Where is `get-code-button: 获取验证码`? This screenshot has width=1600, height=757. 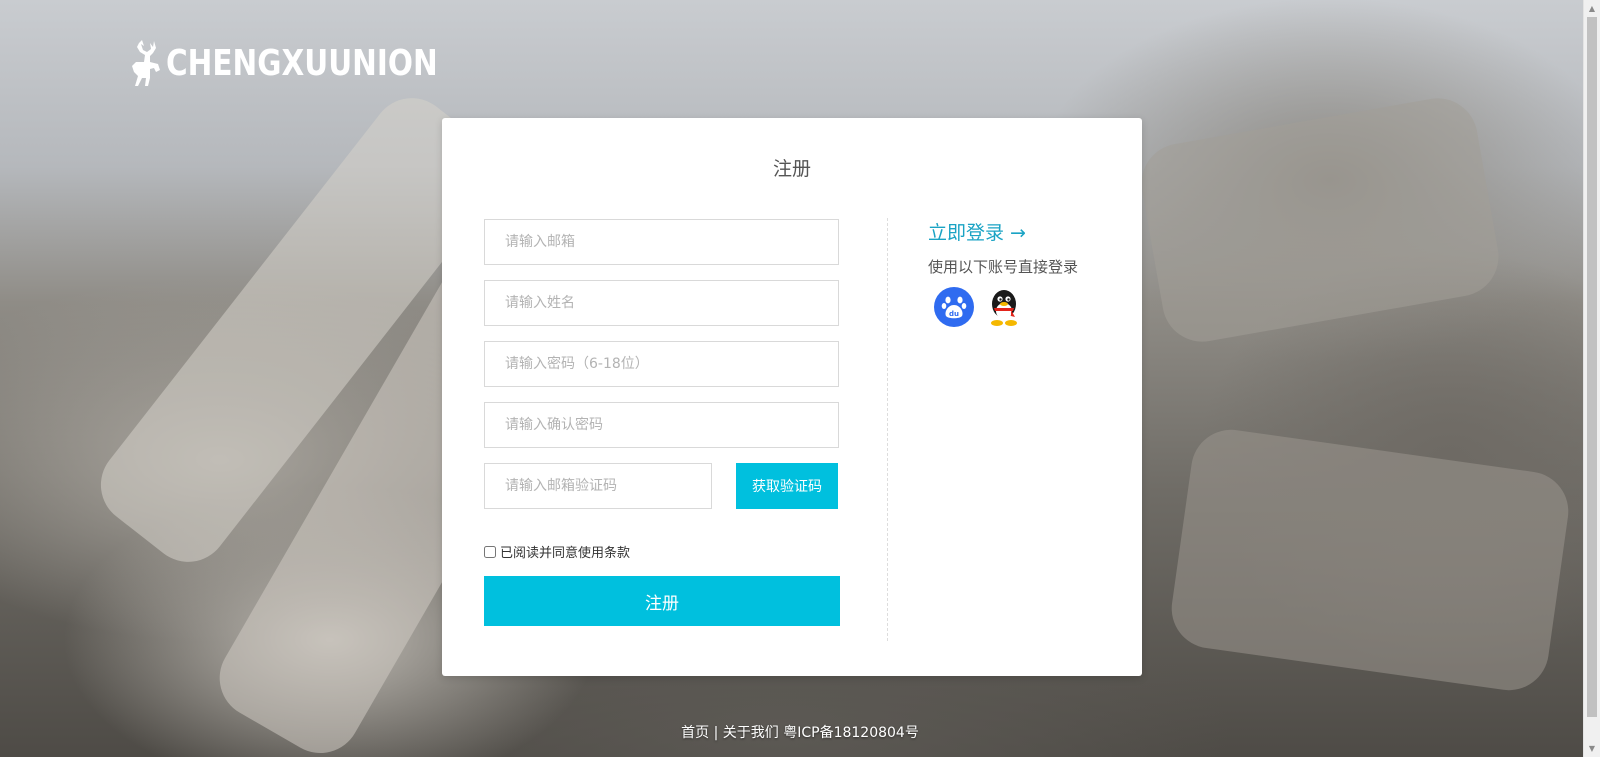 get-code-button: 获取验证码 is located at coordinates (787, 486).